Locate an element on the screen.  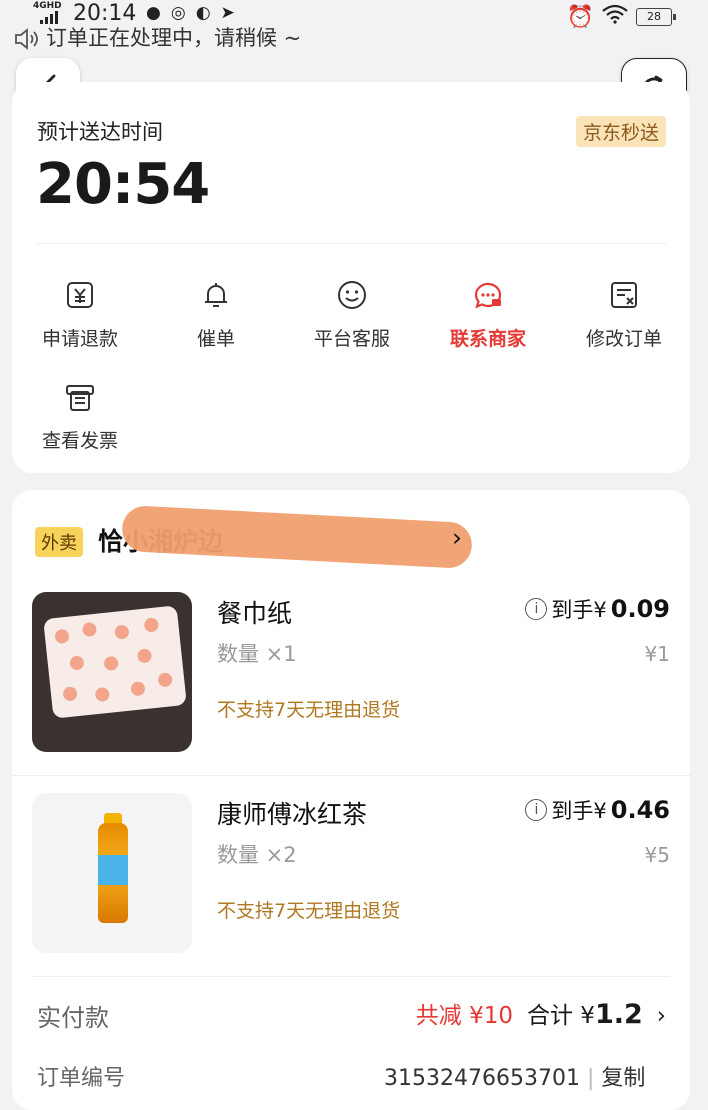
speaker-icon is located at coordinates (27, 38).